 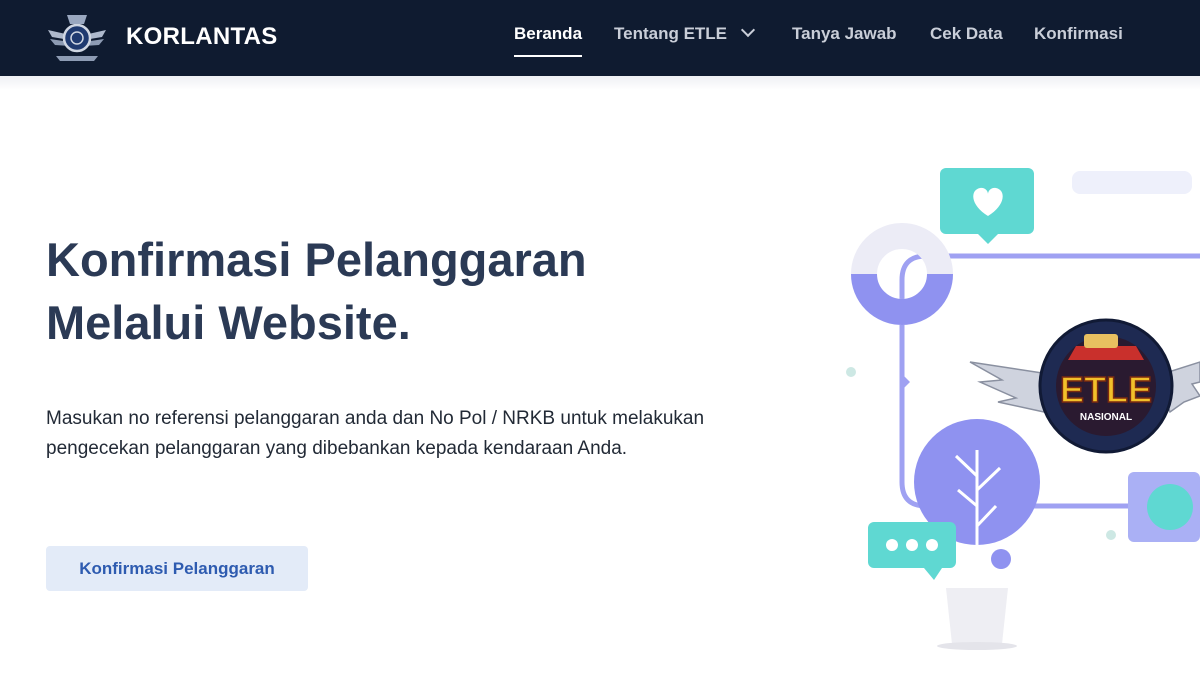 I want to click on nav-cek-data: Cek Data, so click(x=966, y=34).